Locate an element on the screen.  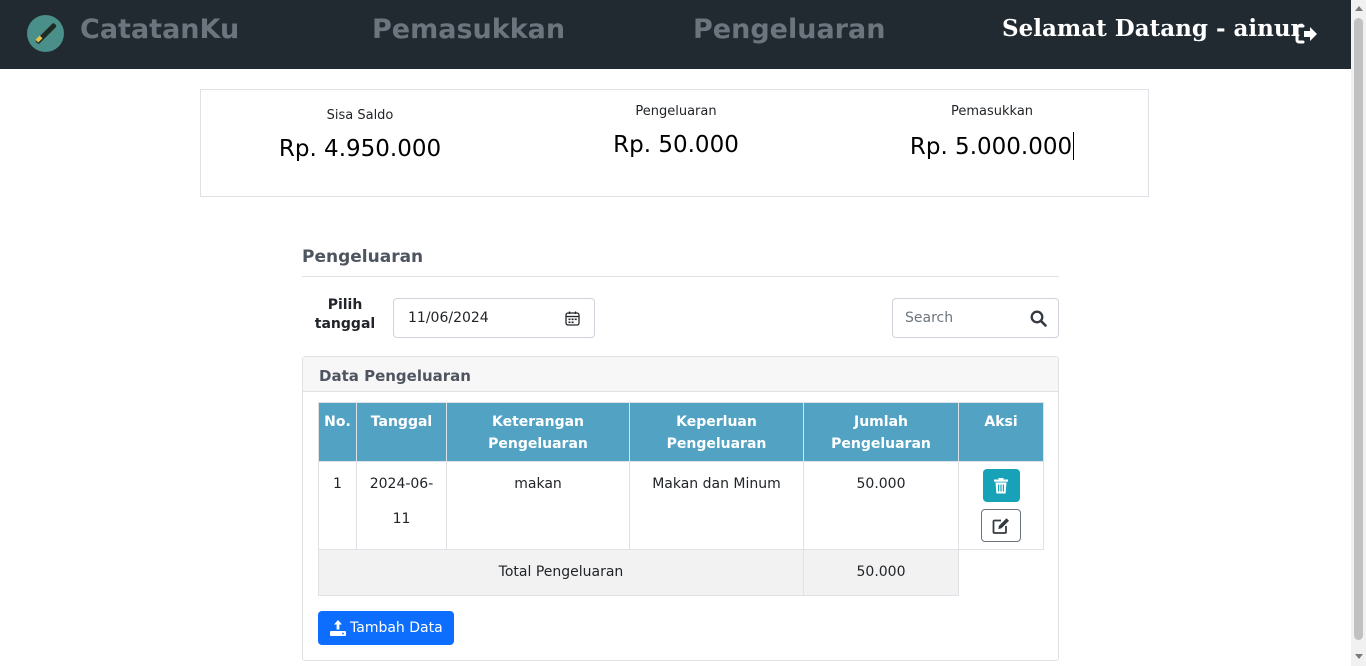
trash-icon is located at coordinates (1001, 485).